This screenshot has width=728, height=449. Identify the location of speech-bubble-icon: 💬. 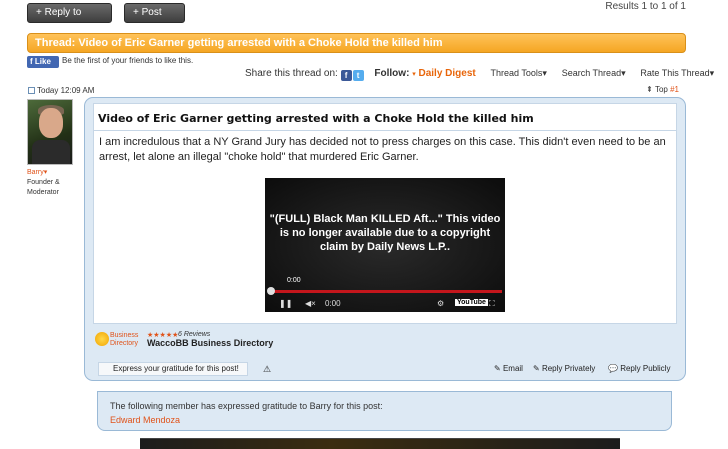
(613, 368).